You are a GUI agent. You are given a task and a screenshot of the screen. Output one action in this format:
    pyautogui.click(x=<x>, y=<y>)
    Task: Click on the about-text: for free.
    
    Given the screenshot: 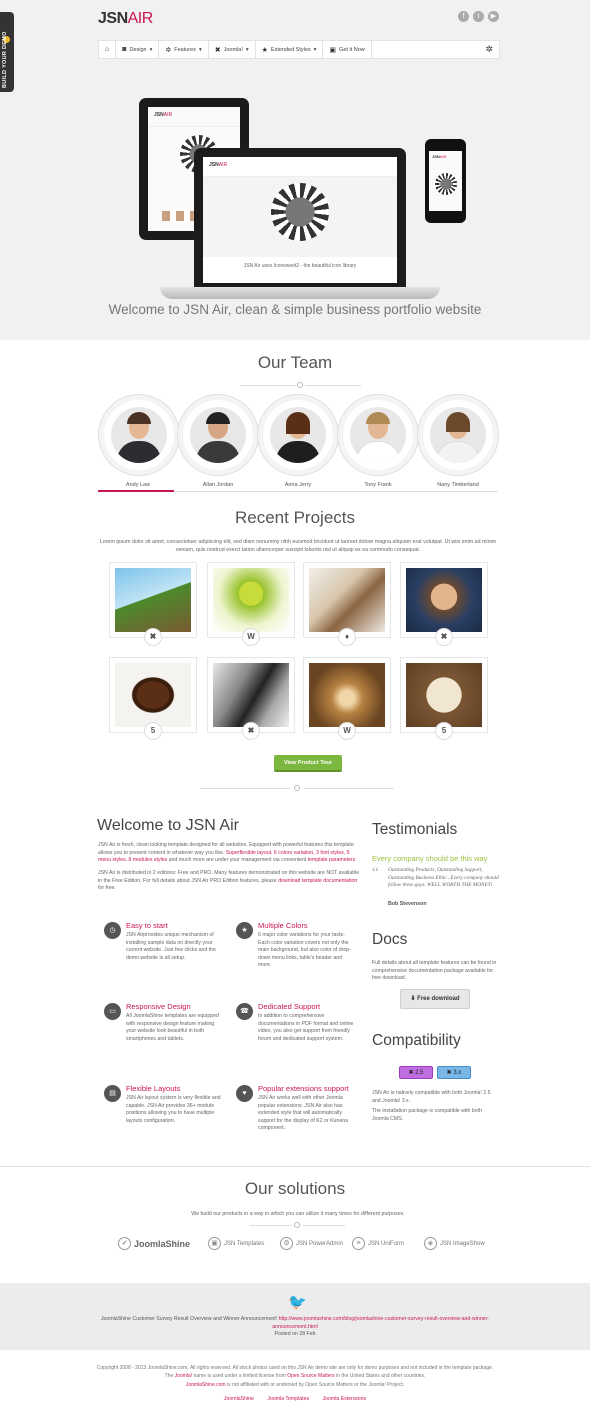 What is the action you would take?
    pyautogui.click(x=107, y=888)
    